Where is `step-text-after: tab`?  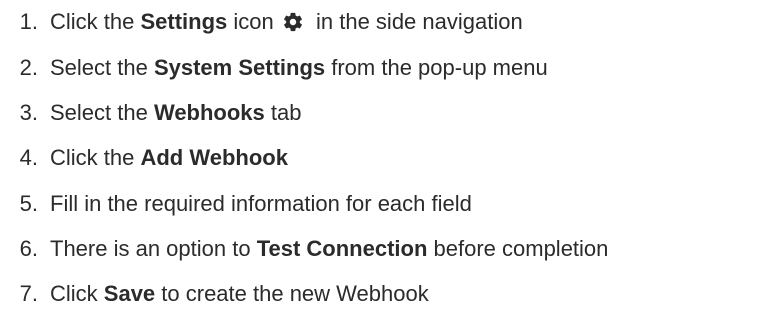 step-text-after: tab is located at coordinates (283, 112).